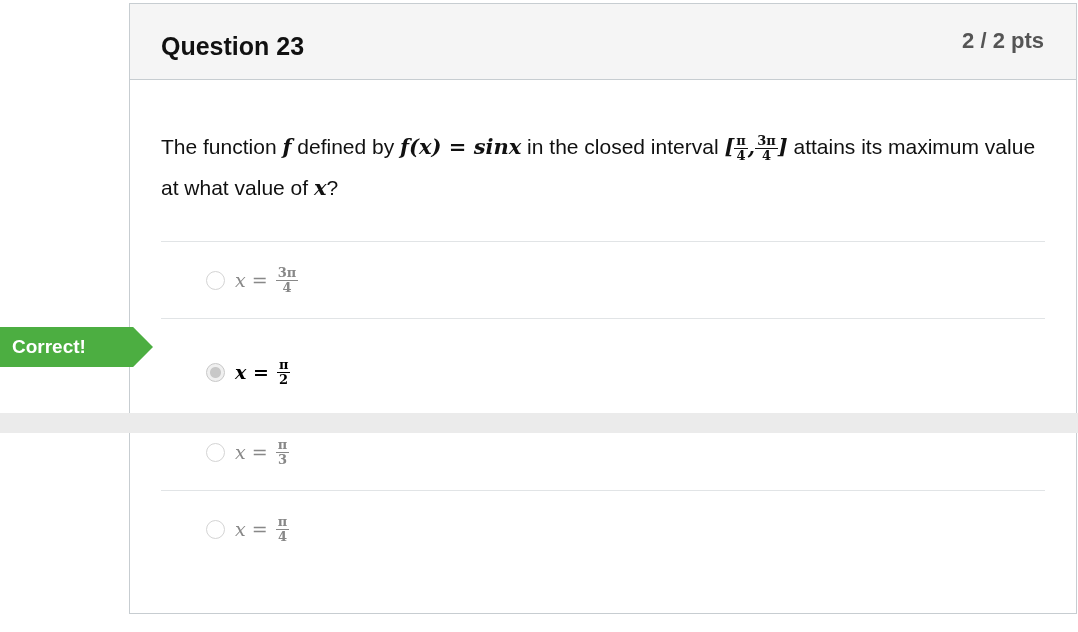 Image resolution: width=1078 pixels, height=632 pixels. Describe the element at coordinates (76, 347) in the screenshot. I see `correct-banner: Correct!` at that location.